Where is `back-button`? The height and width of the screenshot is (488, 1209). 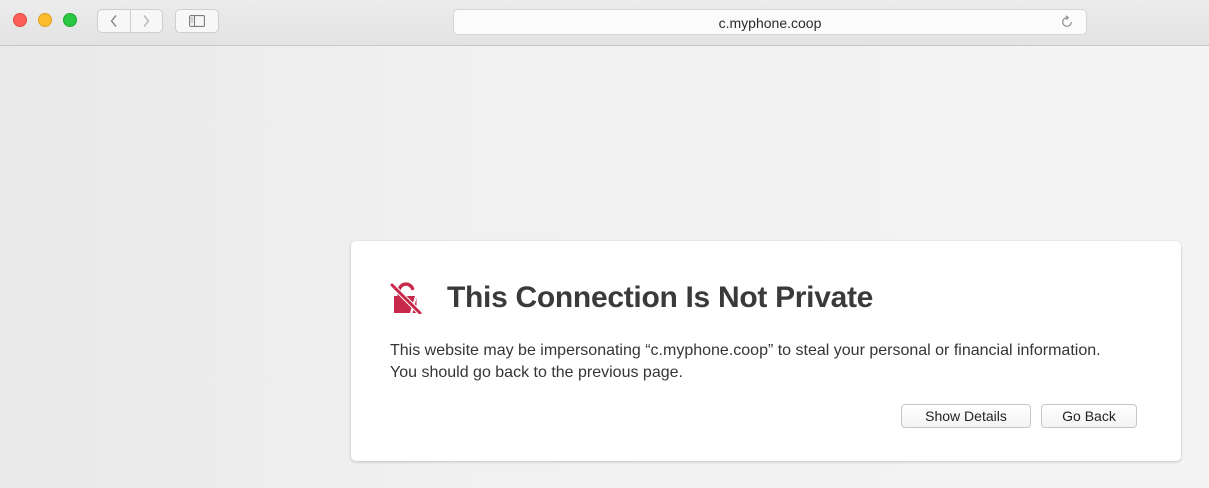 back-button is located at coordinates (114, 21).